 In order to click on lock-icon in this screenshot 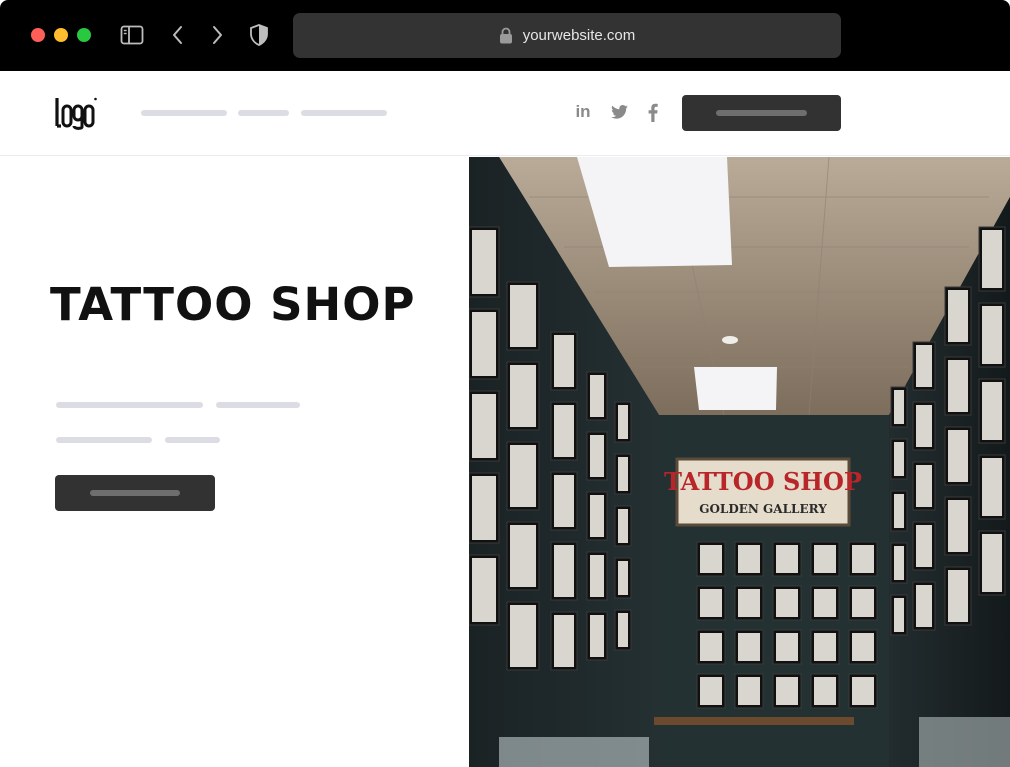, I will do `click(506, 35)`.